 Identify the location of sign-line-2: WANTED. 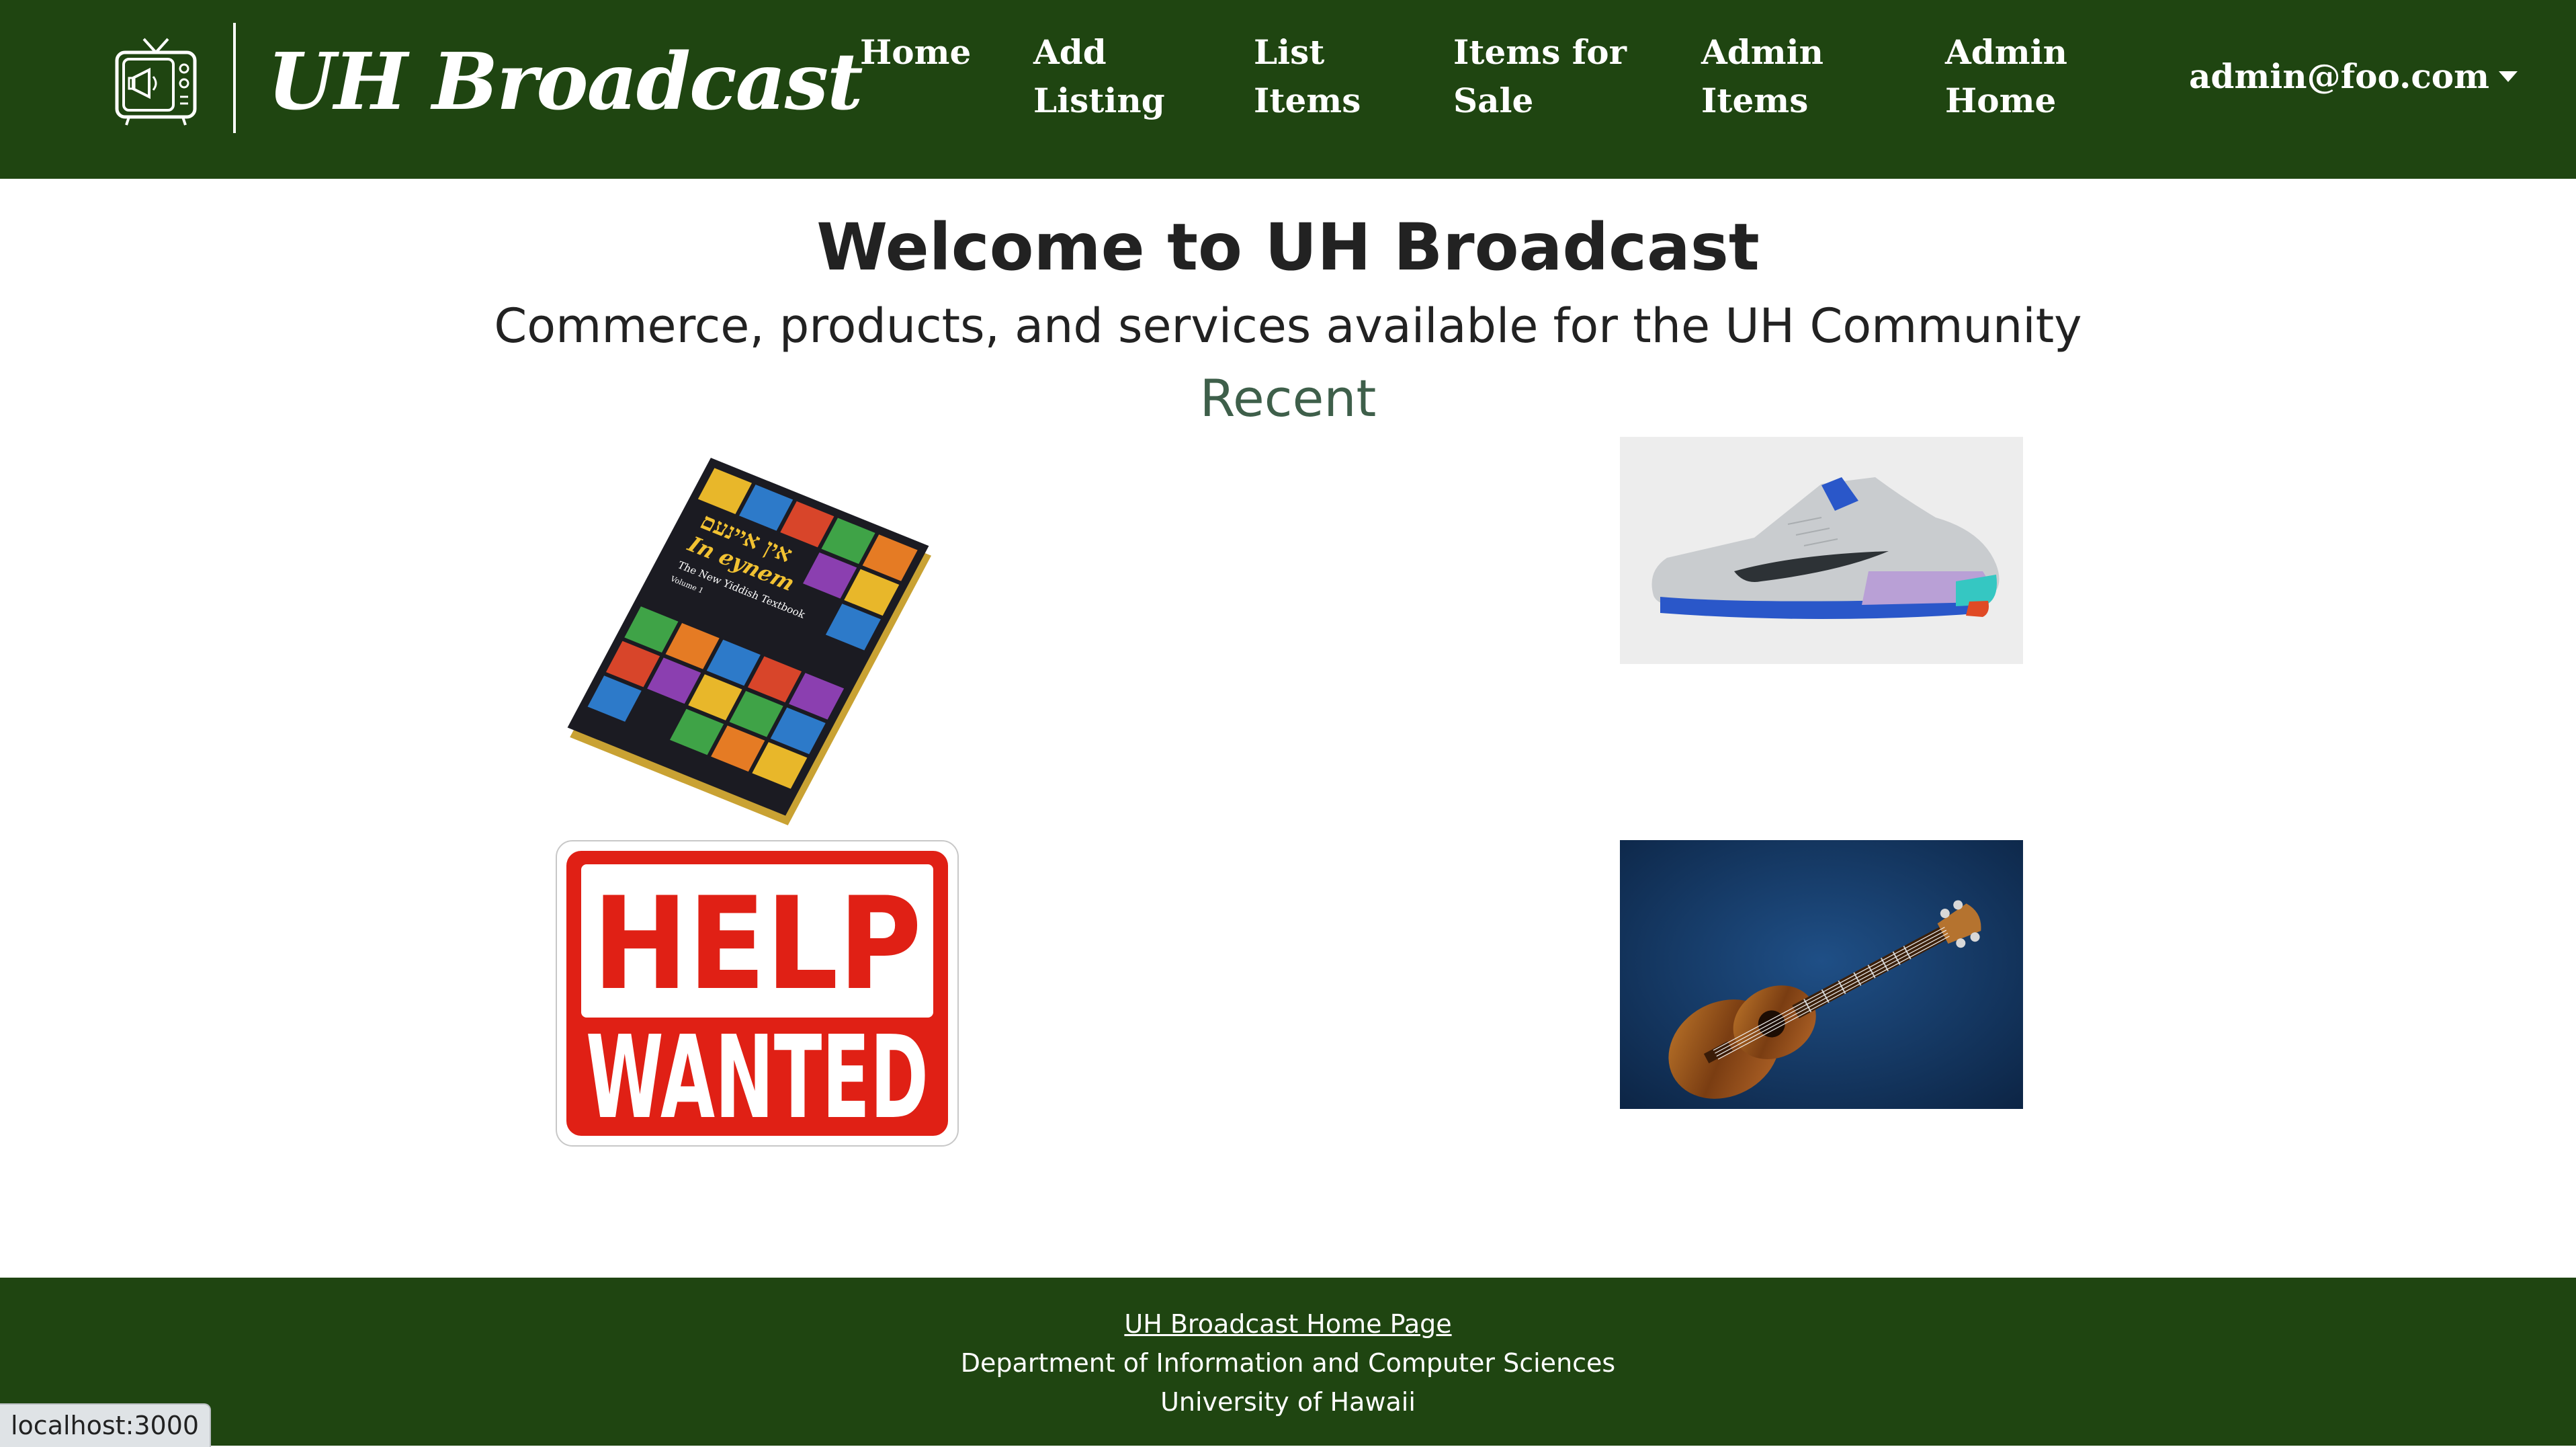
(757, 1078).